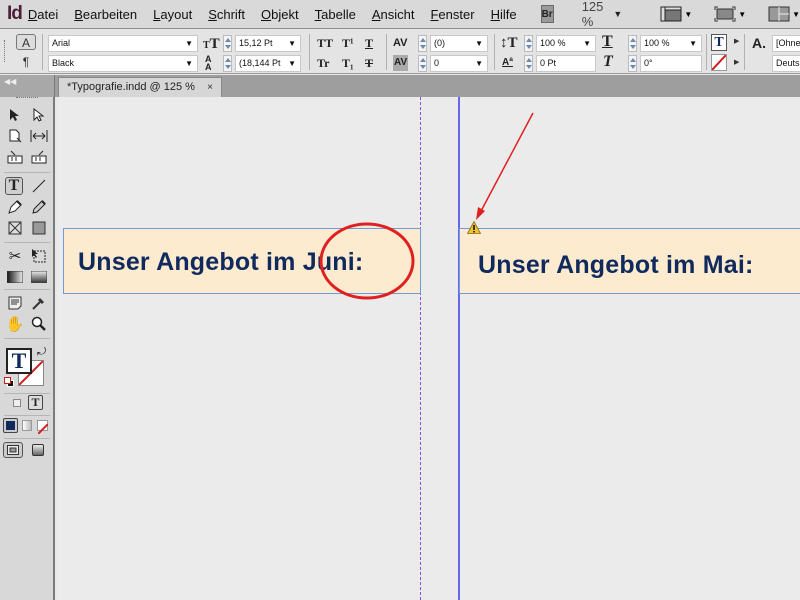 The image size is (800, 600). I want to click on kerning-field: (0) ▼, so click(459, 43).